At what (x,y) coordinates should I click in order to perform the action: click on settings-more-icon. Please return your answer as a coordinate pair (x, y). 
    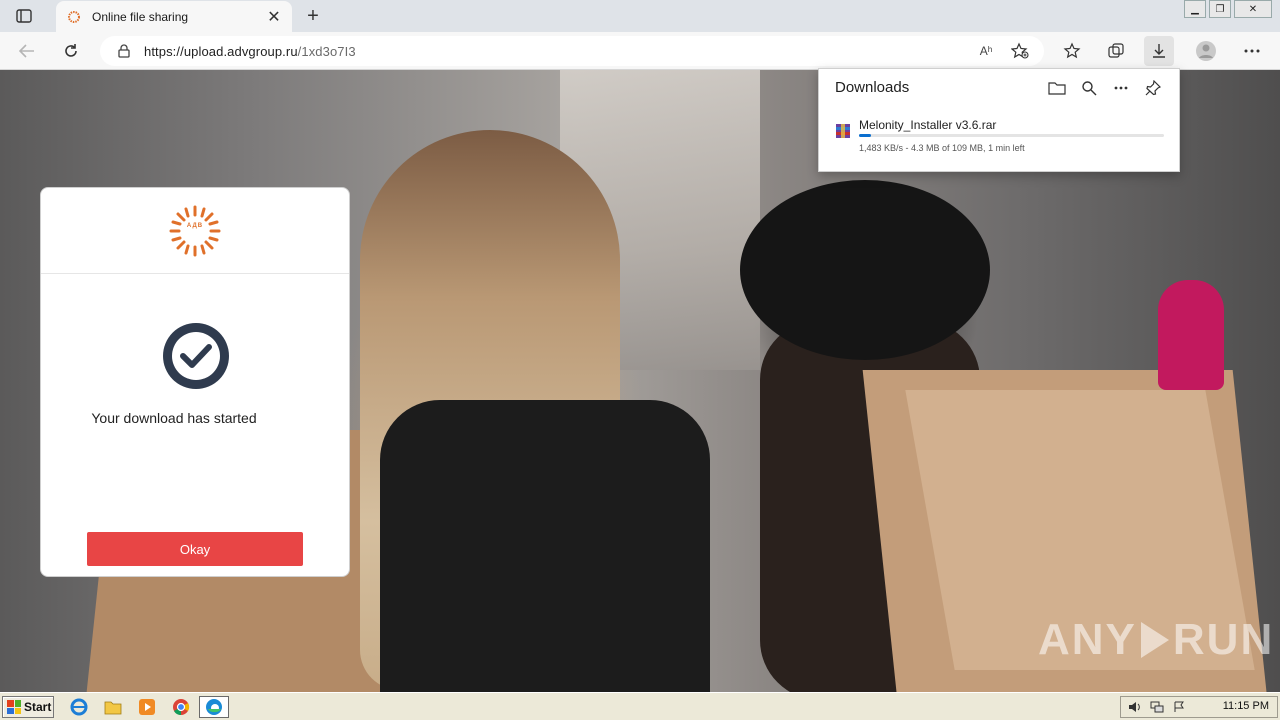
    Looking at the image, I should click on (1252, 51).